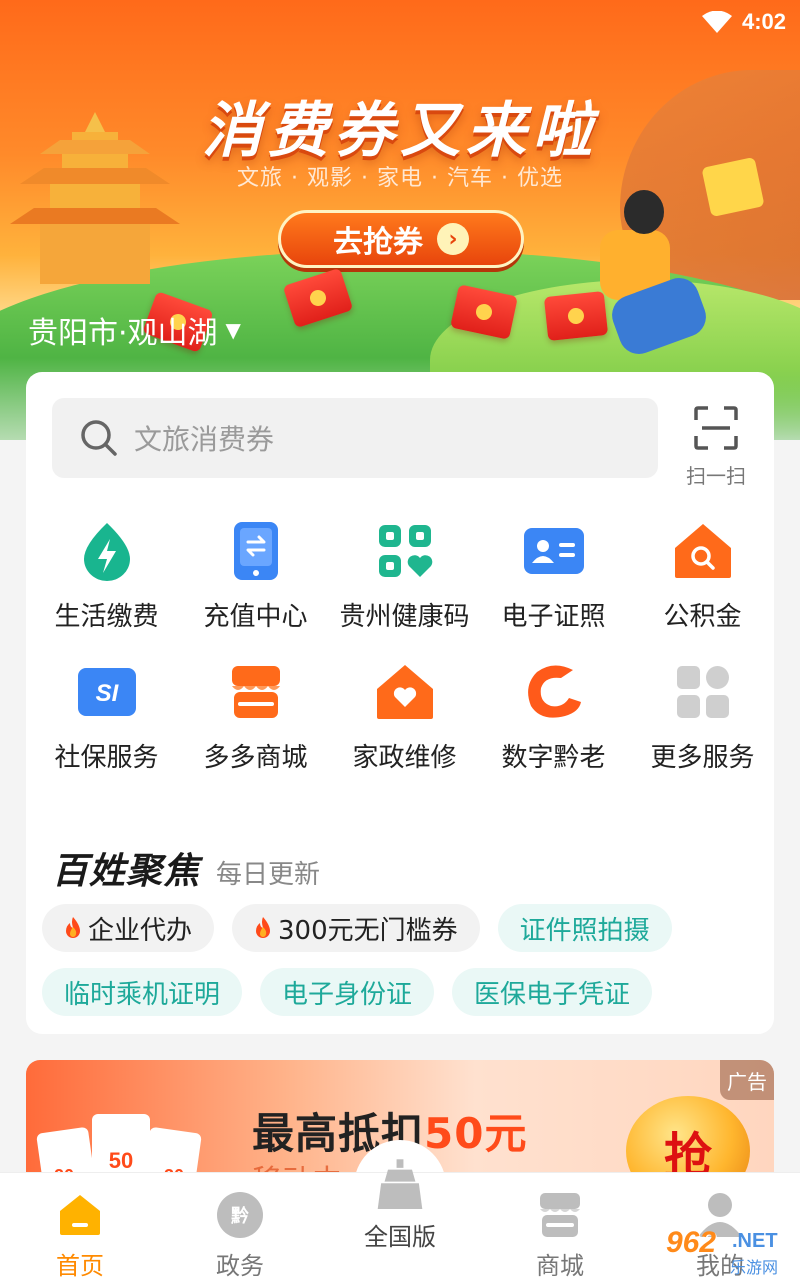 The width and height of the screenshot is (800, 1280). I want to click on tag-label: 临时乘机证明, so click(142, 994).